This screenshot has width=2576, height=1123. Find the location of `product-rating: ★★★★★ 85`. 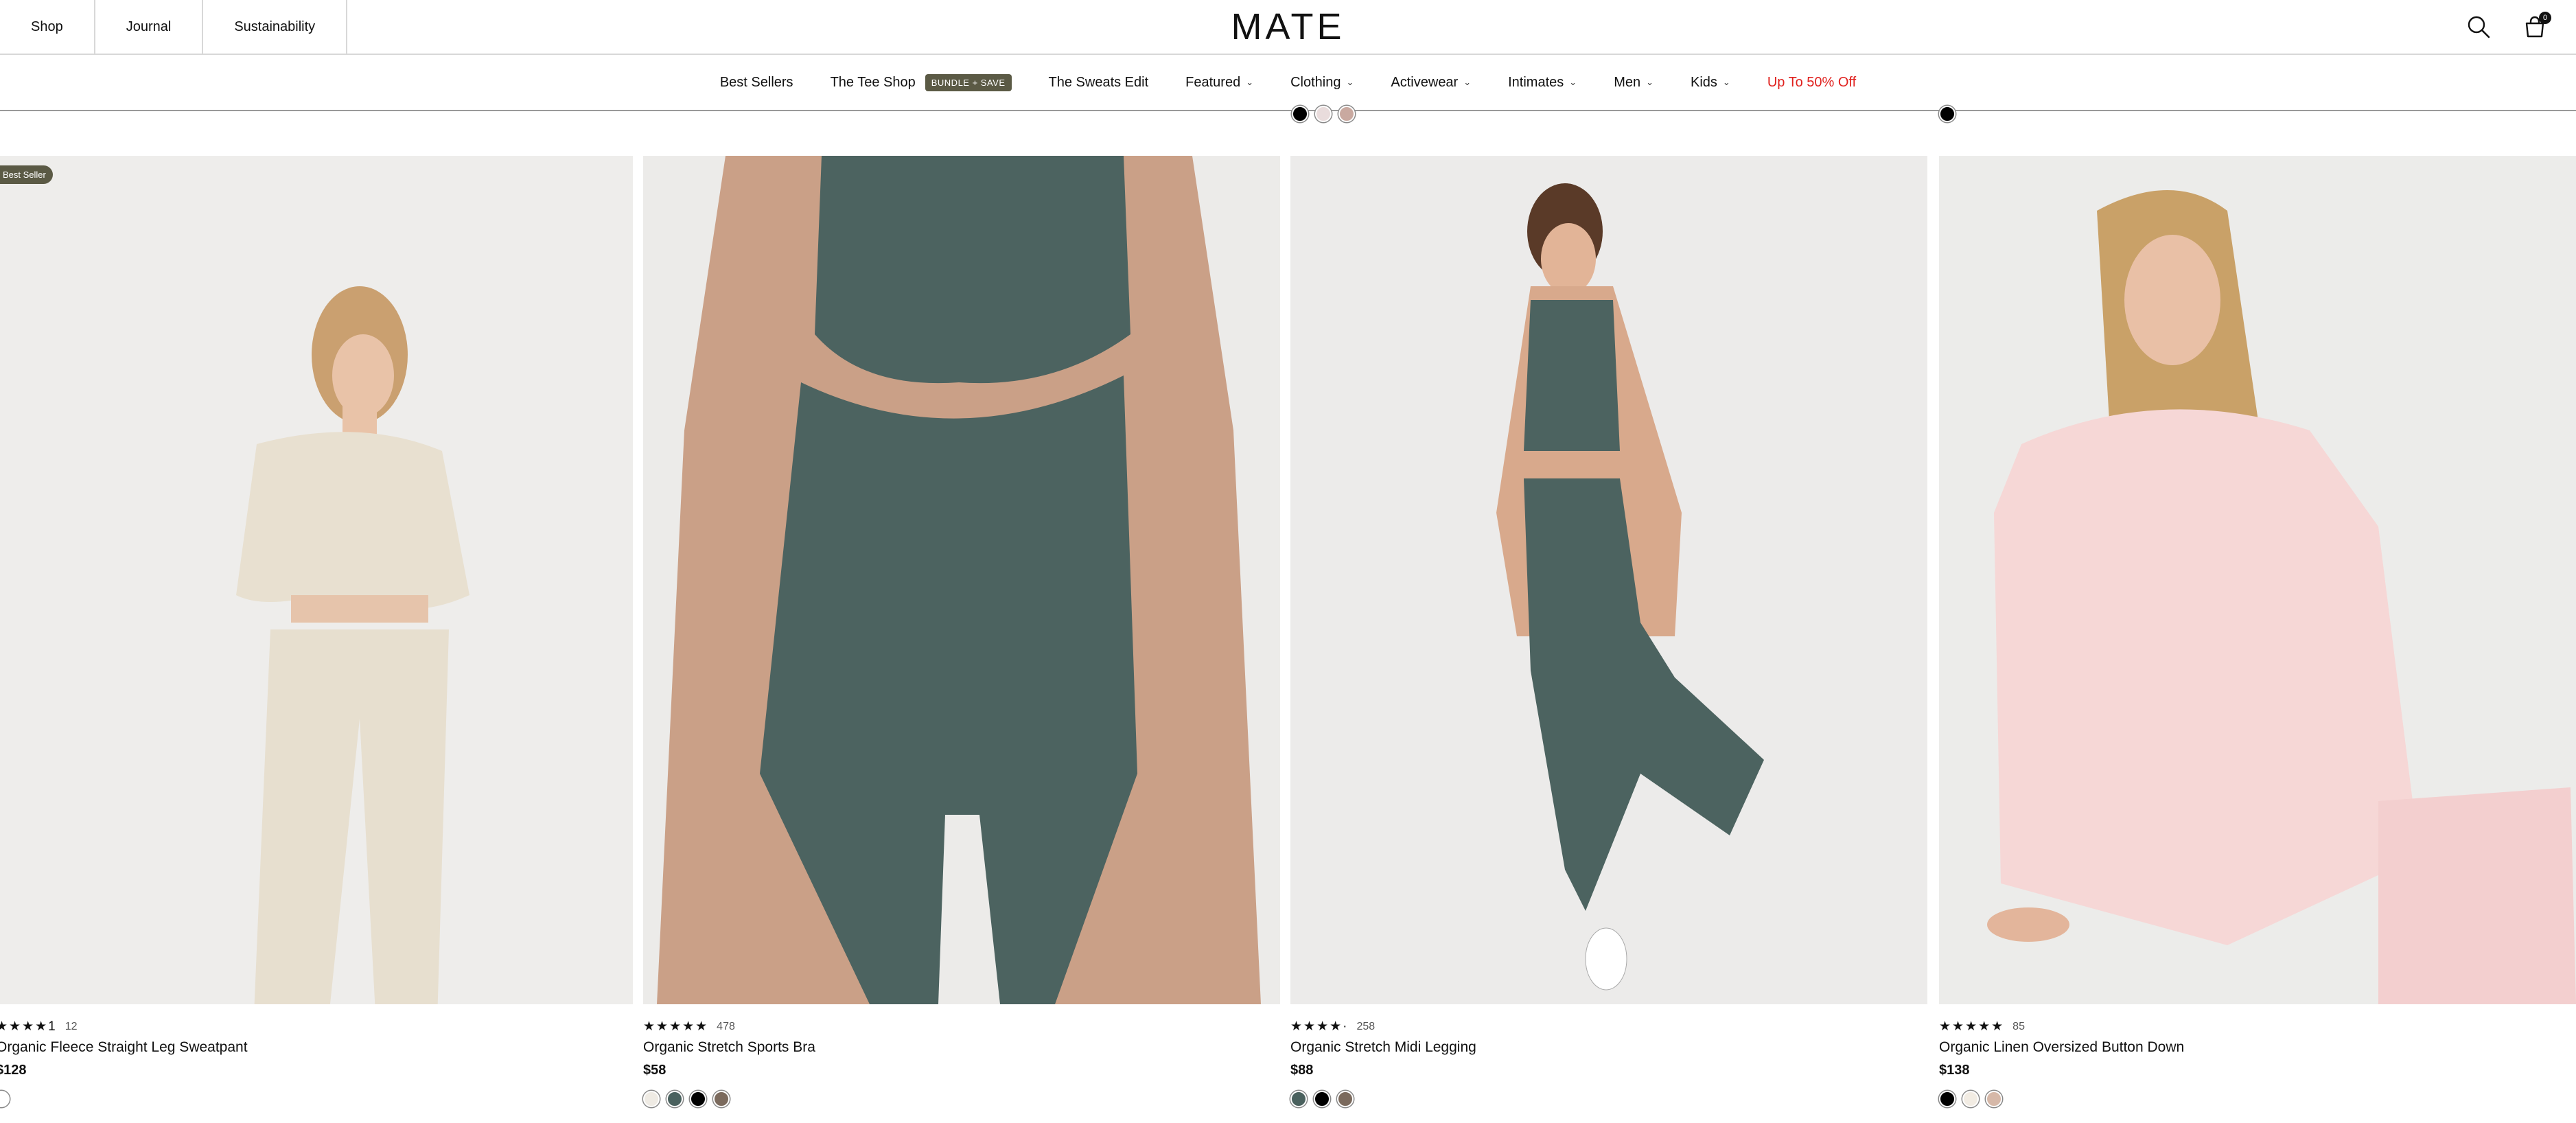

product-rating: ★★★★★ 85 is located at coordinates (1982, 1027).